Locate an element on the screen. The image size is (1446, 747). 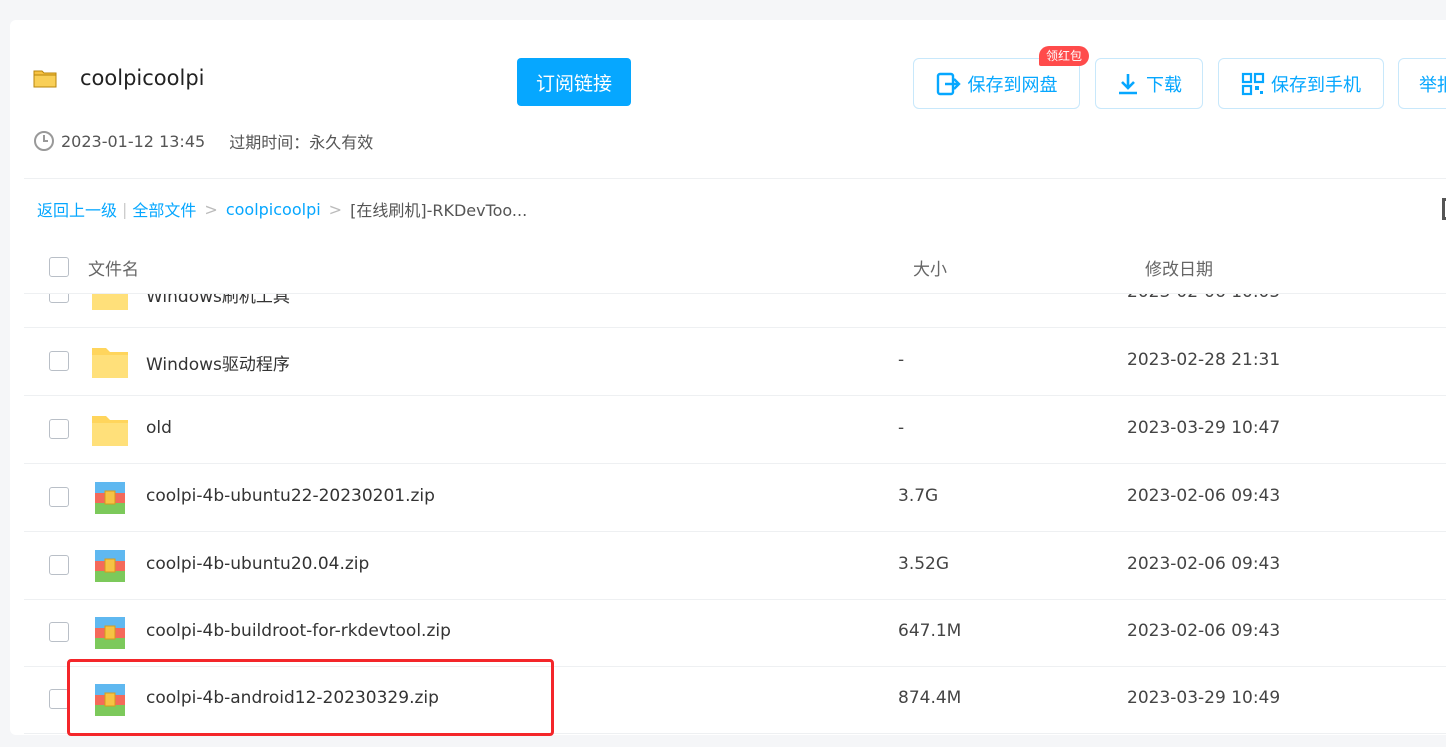
qr-code-icon is located at coordinates (1253, 83).